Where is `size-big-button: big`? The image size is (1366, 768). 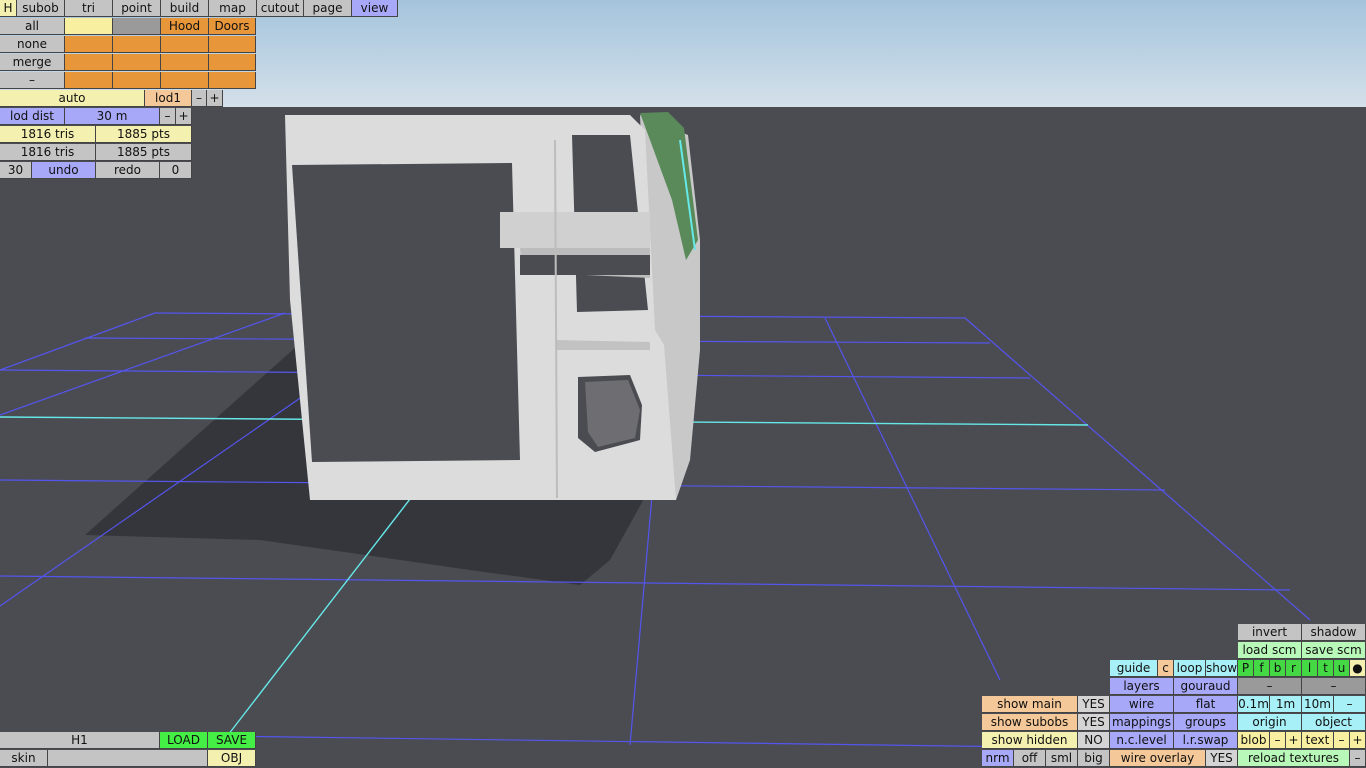
size-big-button: big is located at coordinates (1094, 758).